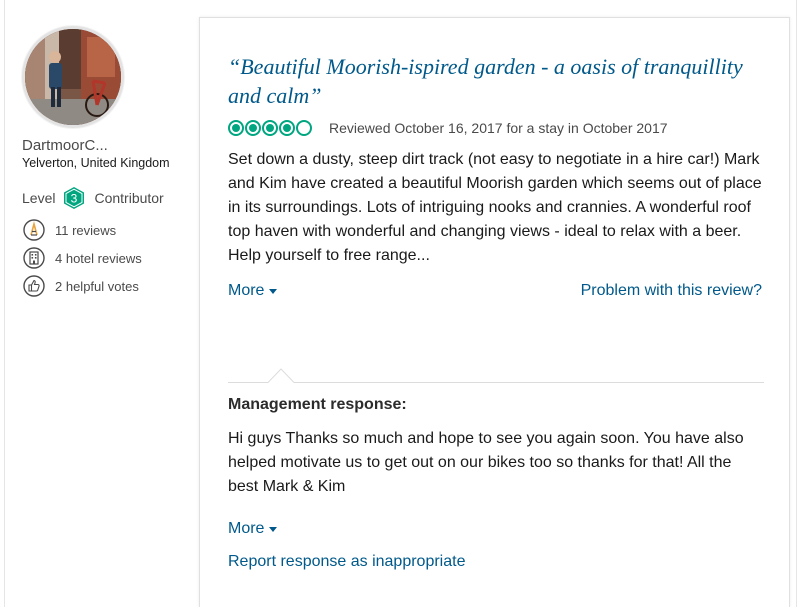 Image resolution: width=800 pixels, height=607 pixels. I want to click on avatar, so click(73, 77).